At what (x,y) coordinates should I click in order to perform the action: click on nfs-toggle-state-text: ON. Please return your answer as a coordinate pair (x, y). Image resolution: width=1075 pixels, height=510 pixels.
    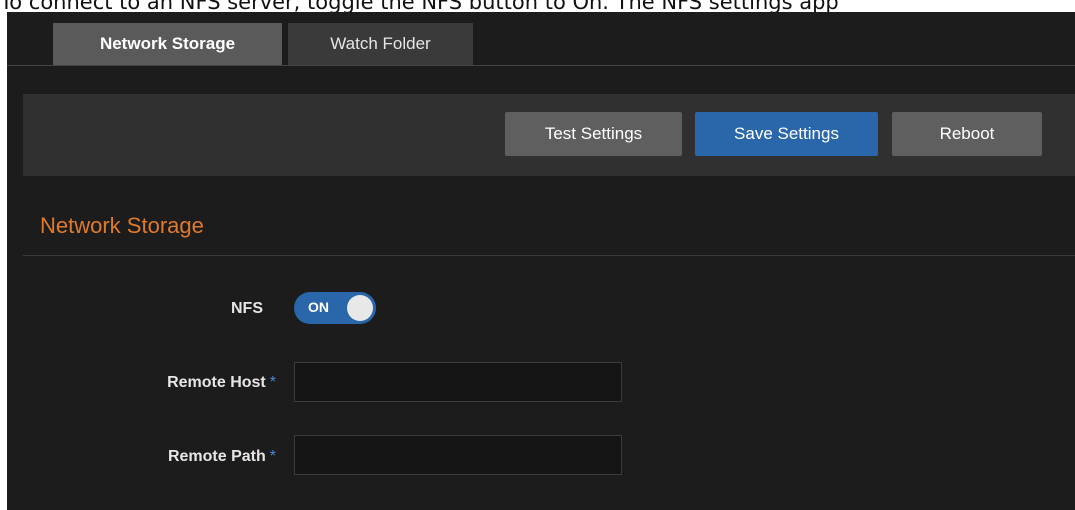
    Looking at the image, I should click on (318, 307).